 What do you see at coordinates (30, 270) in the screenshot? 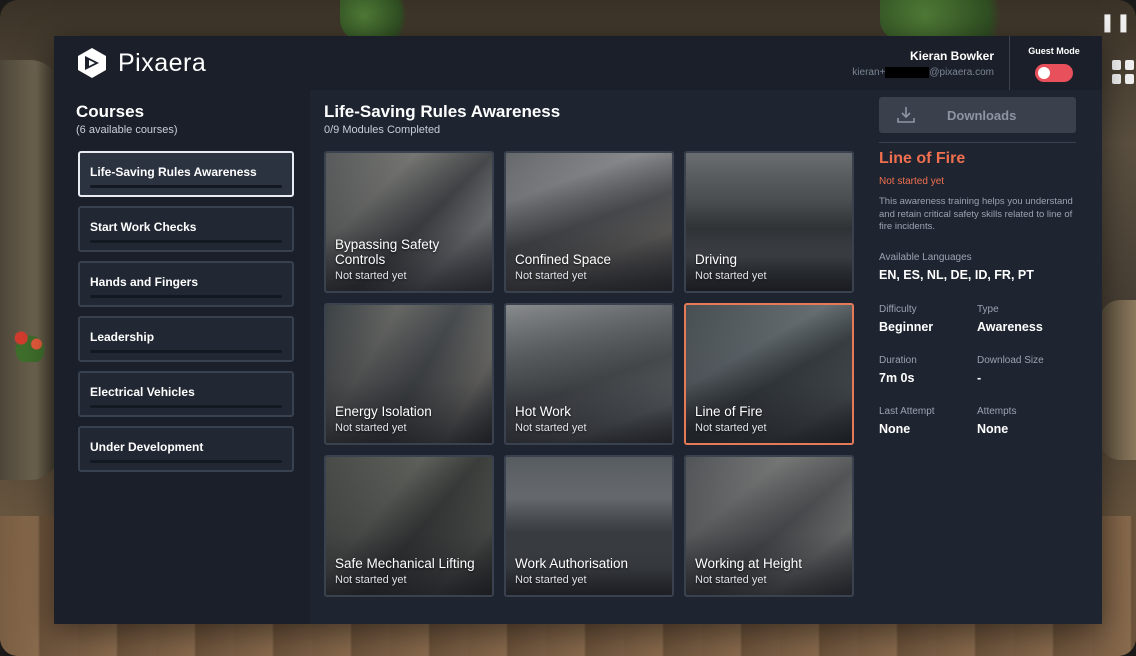
I see `background-rock-left` at bounding box center [30, 270].